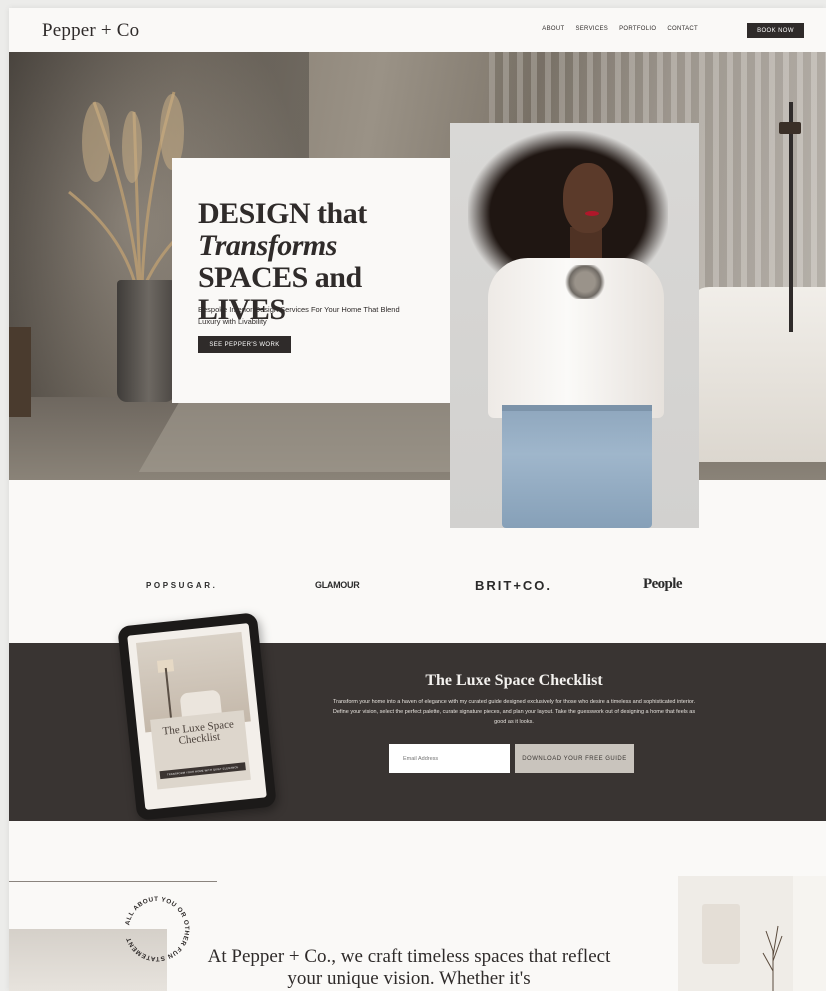 Image resolution: width=826 pixels, height=991 pixels. I want to click on portrait-necklace, so click(585, 282).